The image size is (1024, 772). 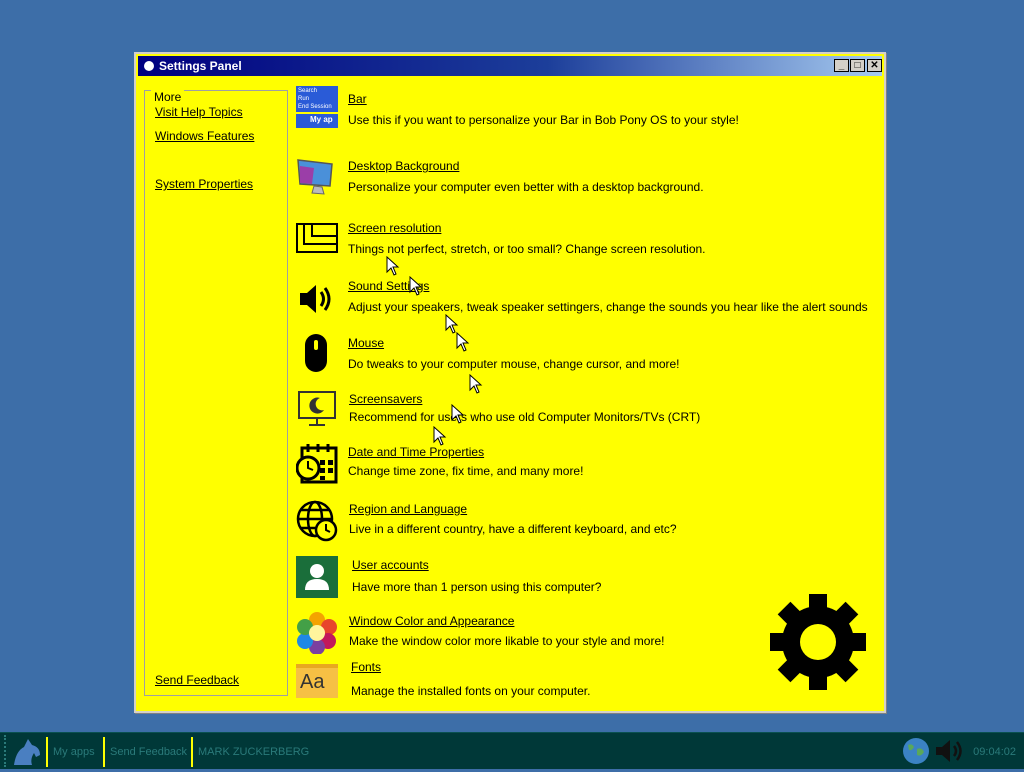 What do you see at coordinates (431, 621) in the screenshot?
I see `setting-title: Window Color and Appearance` at bounding box center [431, 621].